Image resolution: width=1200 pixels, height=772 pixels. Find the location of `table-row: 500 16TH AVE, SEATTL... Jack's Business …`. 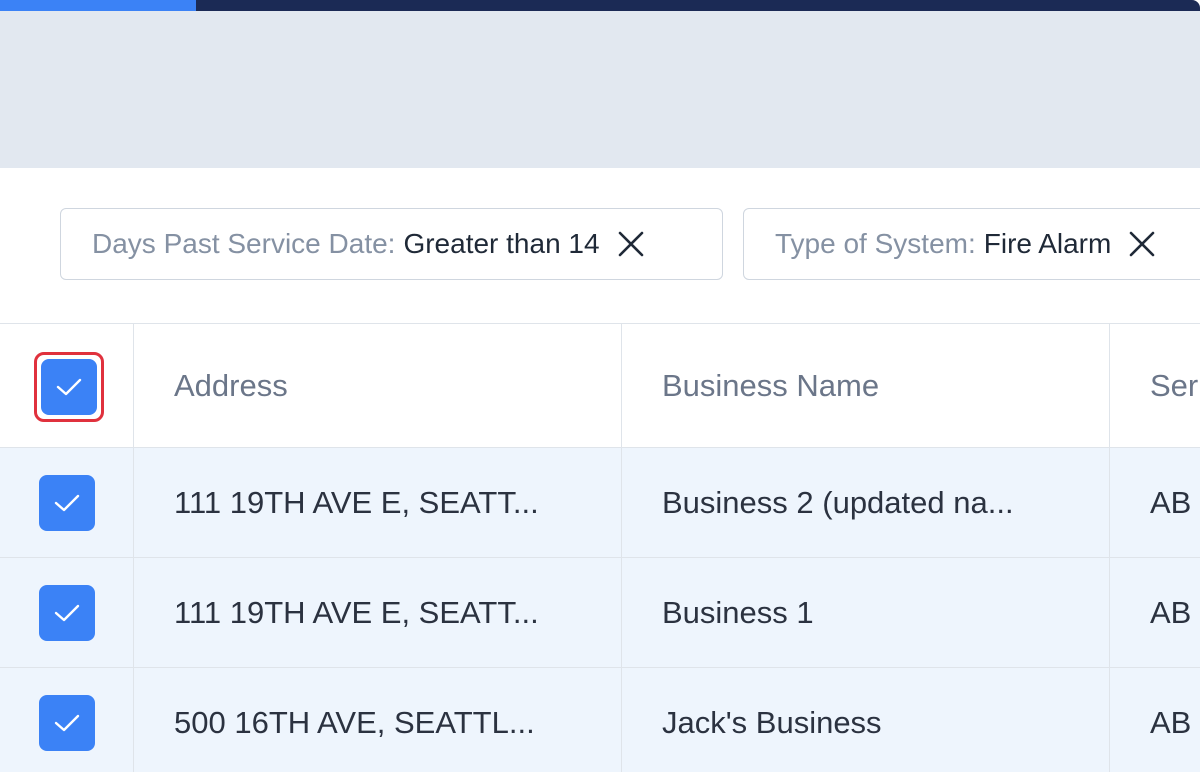

table-row: 500 16TH AVE, SEATTL... Jack's Business … is located at coordinates (600, 720).